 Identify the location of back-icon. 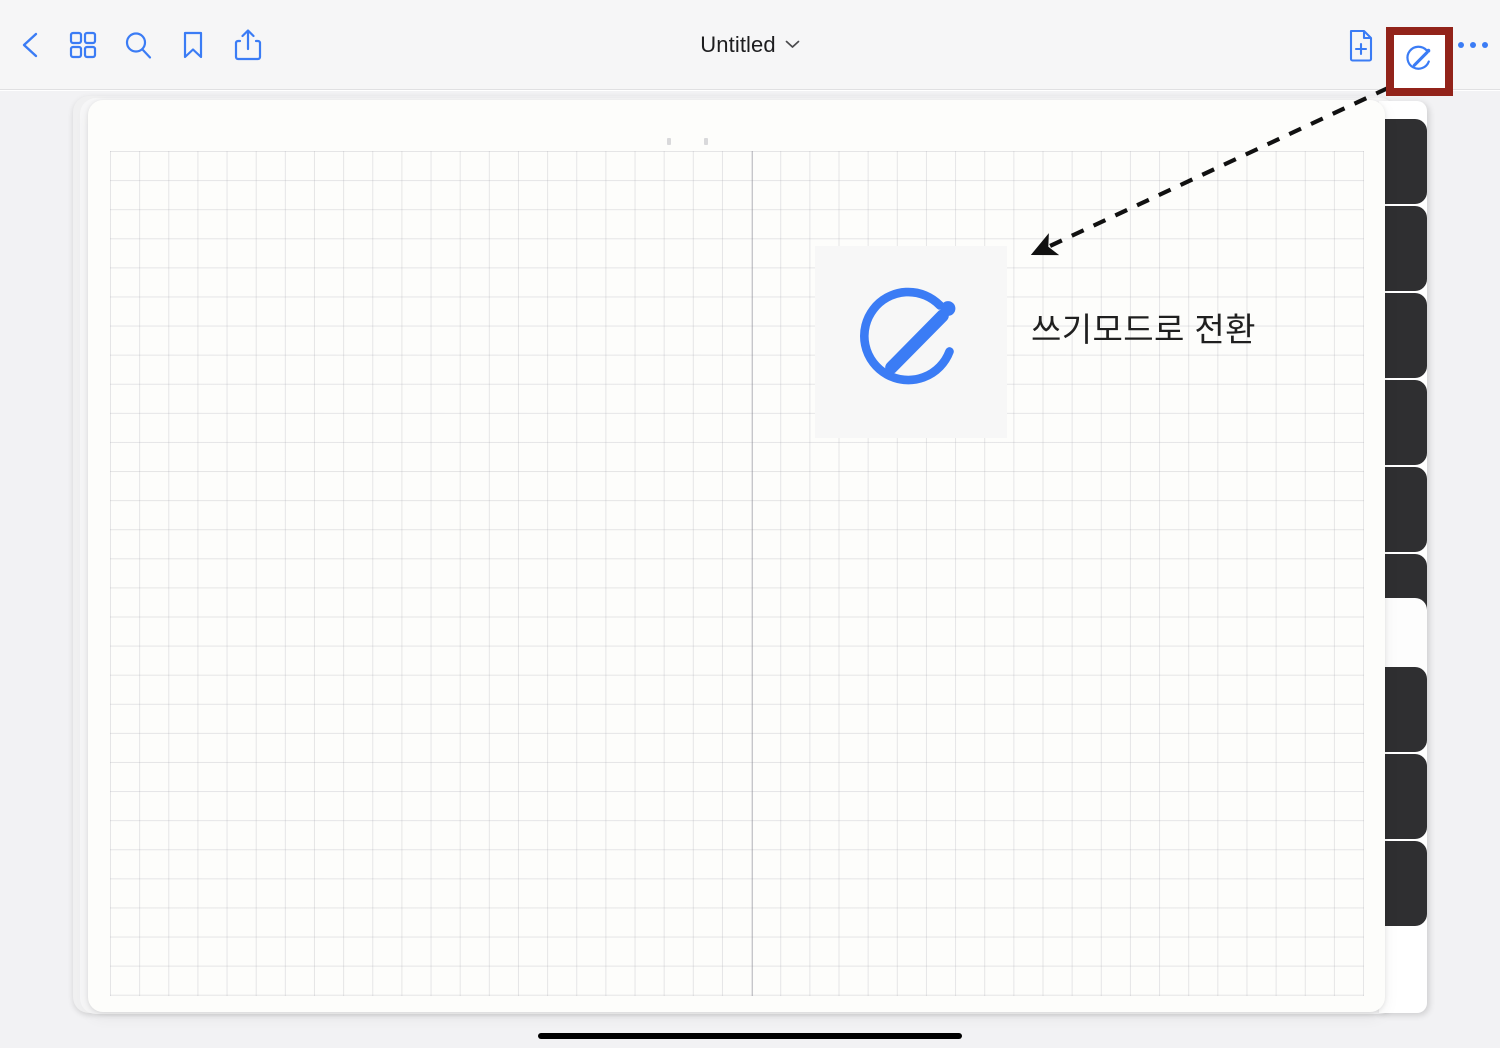
(30, 45).